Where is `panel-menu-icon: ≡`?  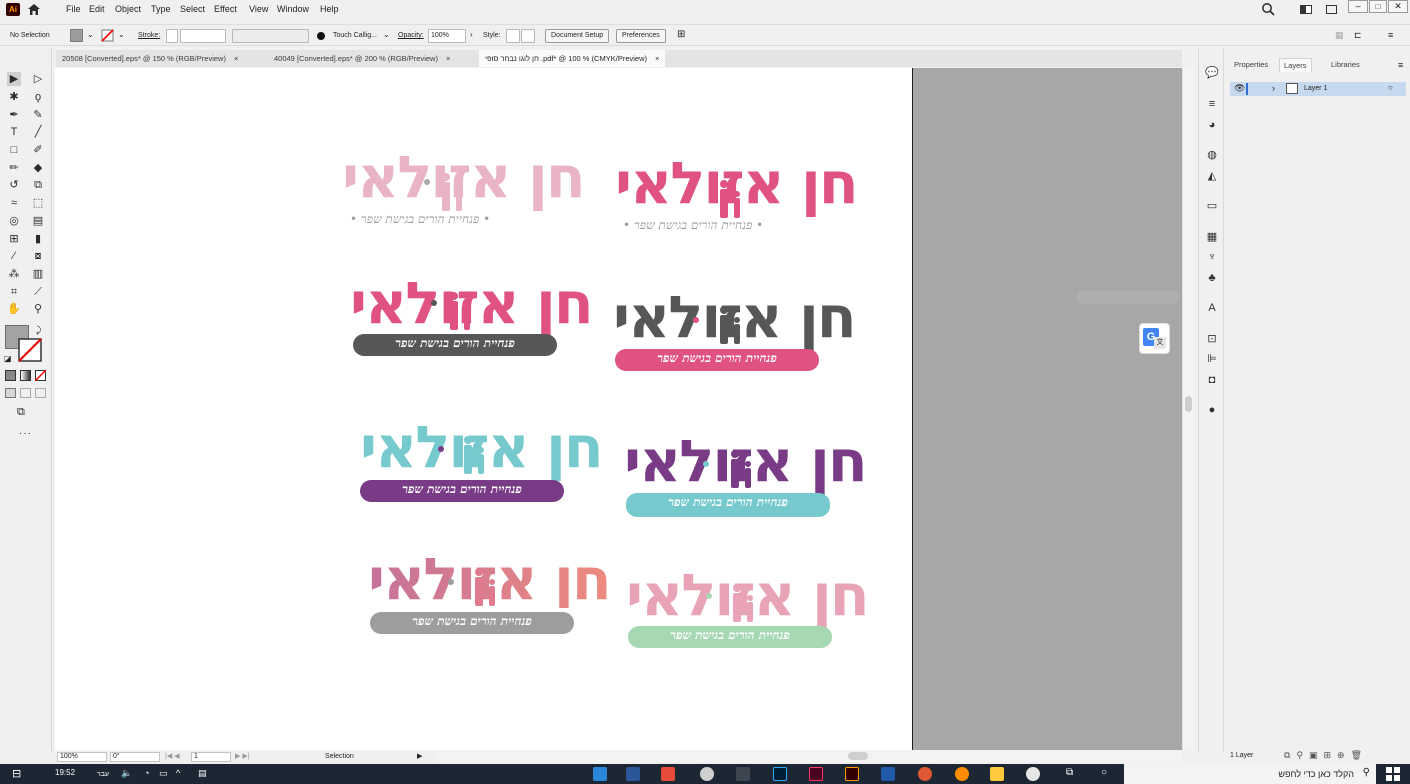 panel-menu-icon: ≡ is located at coordinates (1390, 35).